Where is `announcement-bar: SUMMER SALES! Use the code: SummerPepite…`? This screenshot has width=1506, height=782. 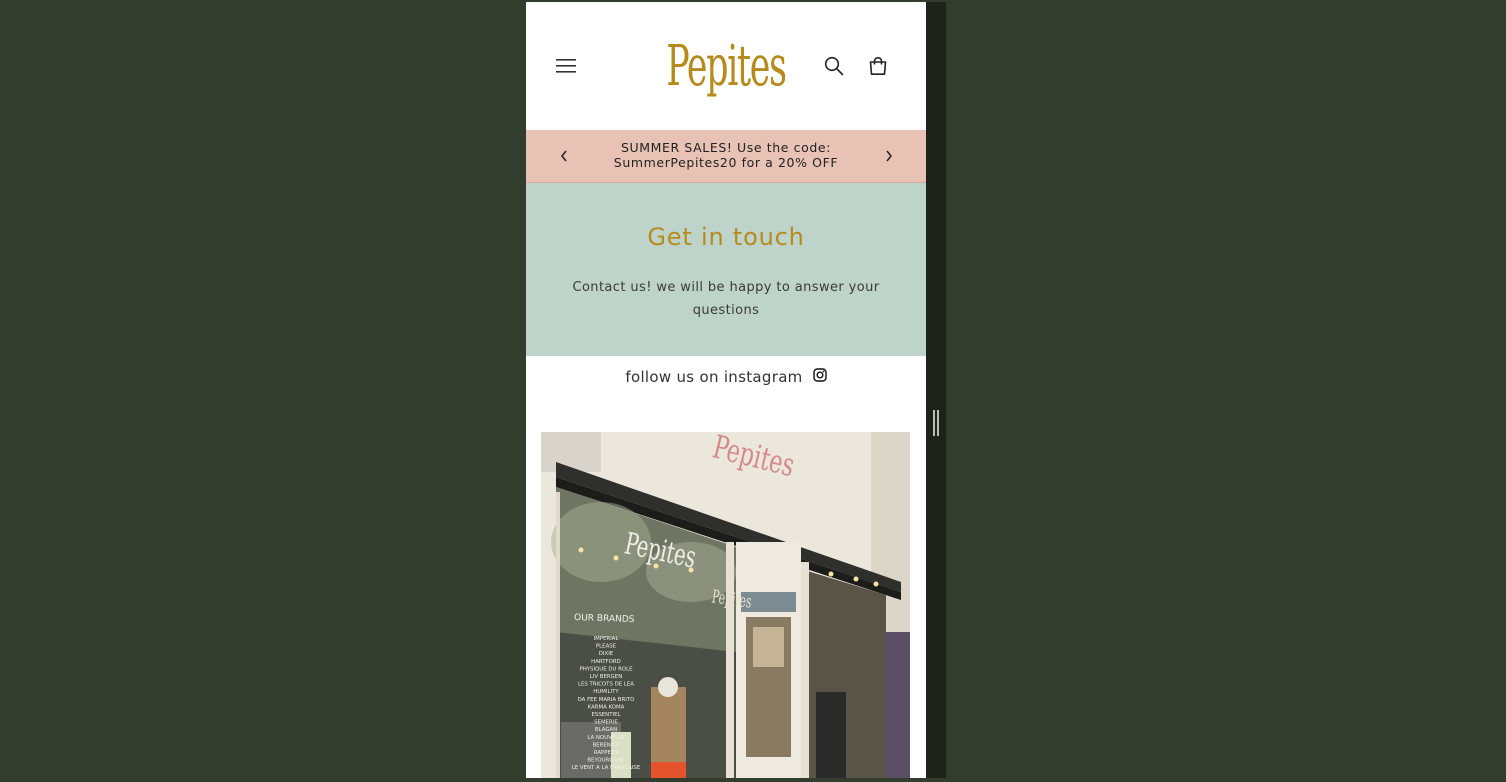 announcement-bar: SUMMER SALES! Use the code: SummerPepite… is located at coordinates (726, 156).